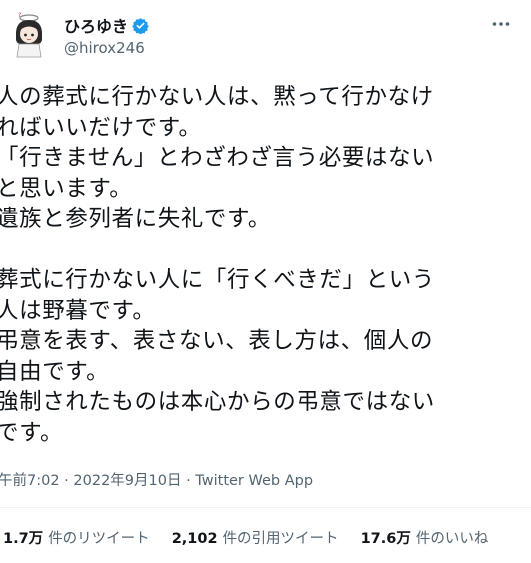 This screenshot has height=563, width=531. I want to click on avatar: ?, so click(29, 34).